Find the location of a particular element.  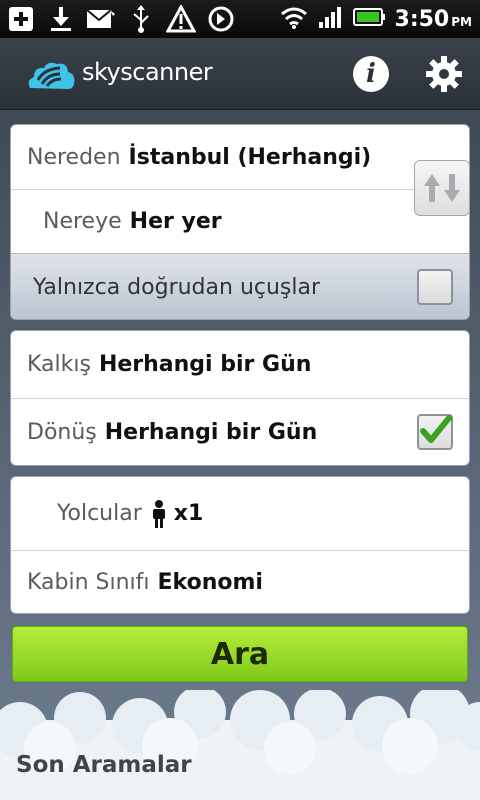

from-label: Nereden is located at coordinates (74, 157).